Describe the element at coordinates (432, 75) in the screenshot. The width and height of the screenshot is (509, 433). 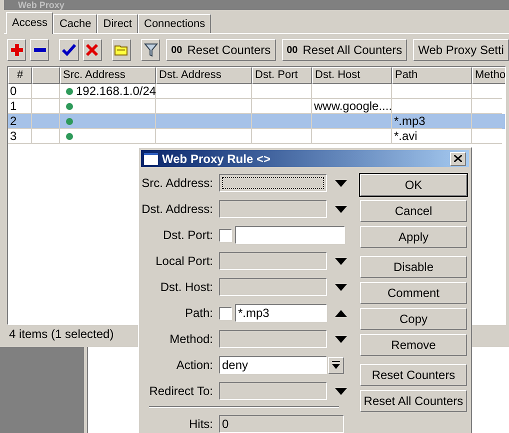
I see `column-header: Path` at that location.